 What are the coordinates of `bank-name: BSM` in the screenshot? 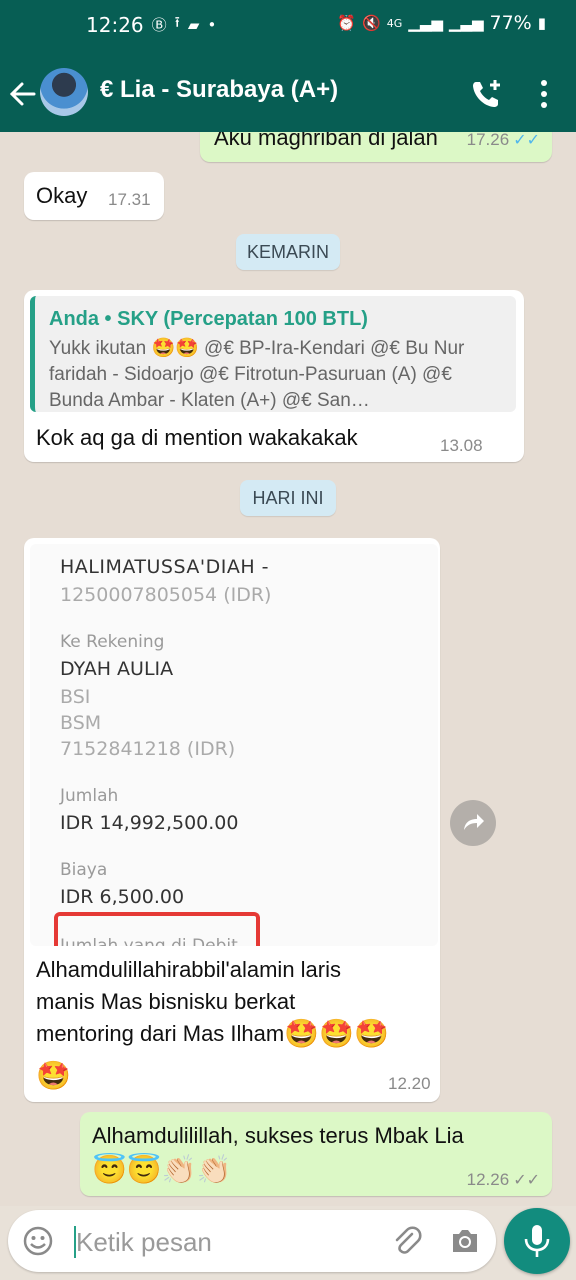 It's located at (81, 723).